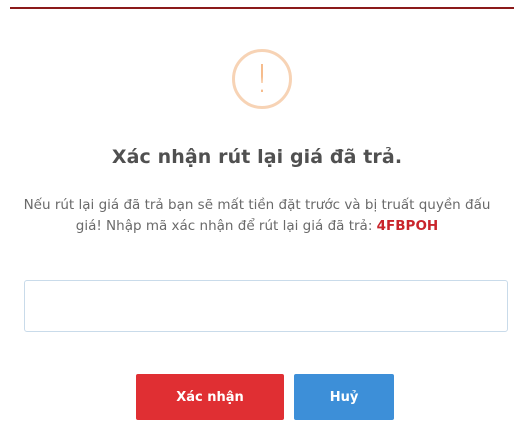  I want to click on confirmation-code: 4FBPOH, so click(407, 226).